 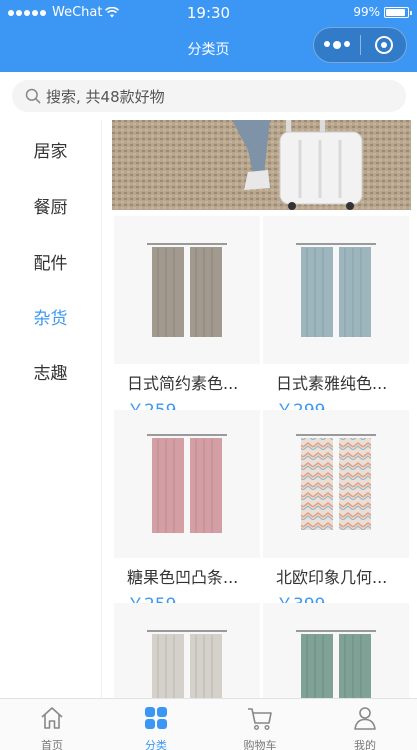 I want to click on user-icon, so click(x=365, y=718).